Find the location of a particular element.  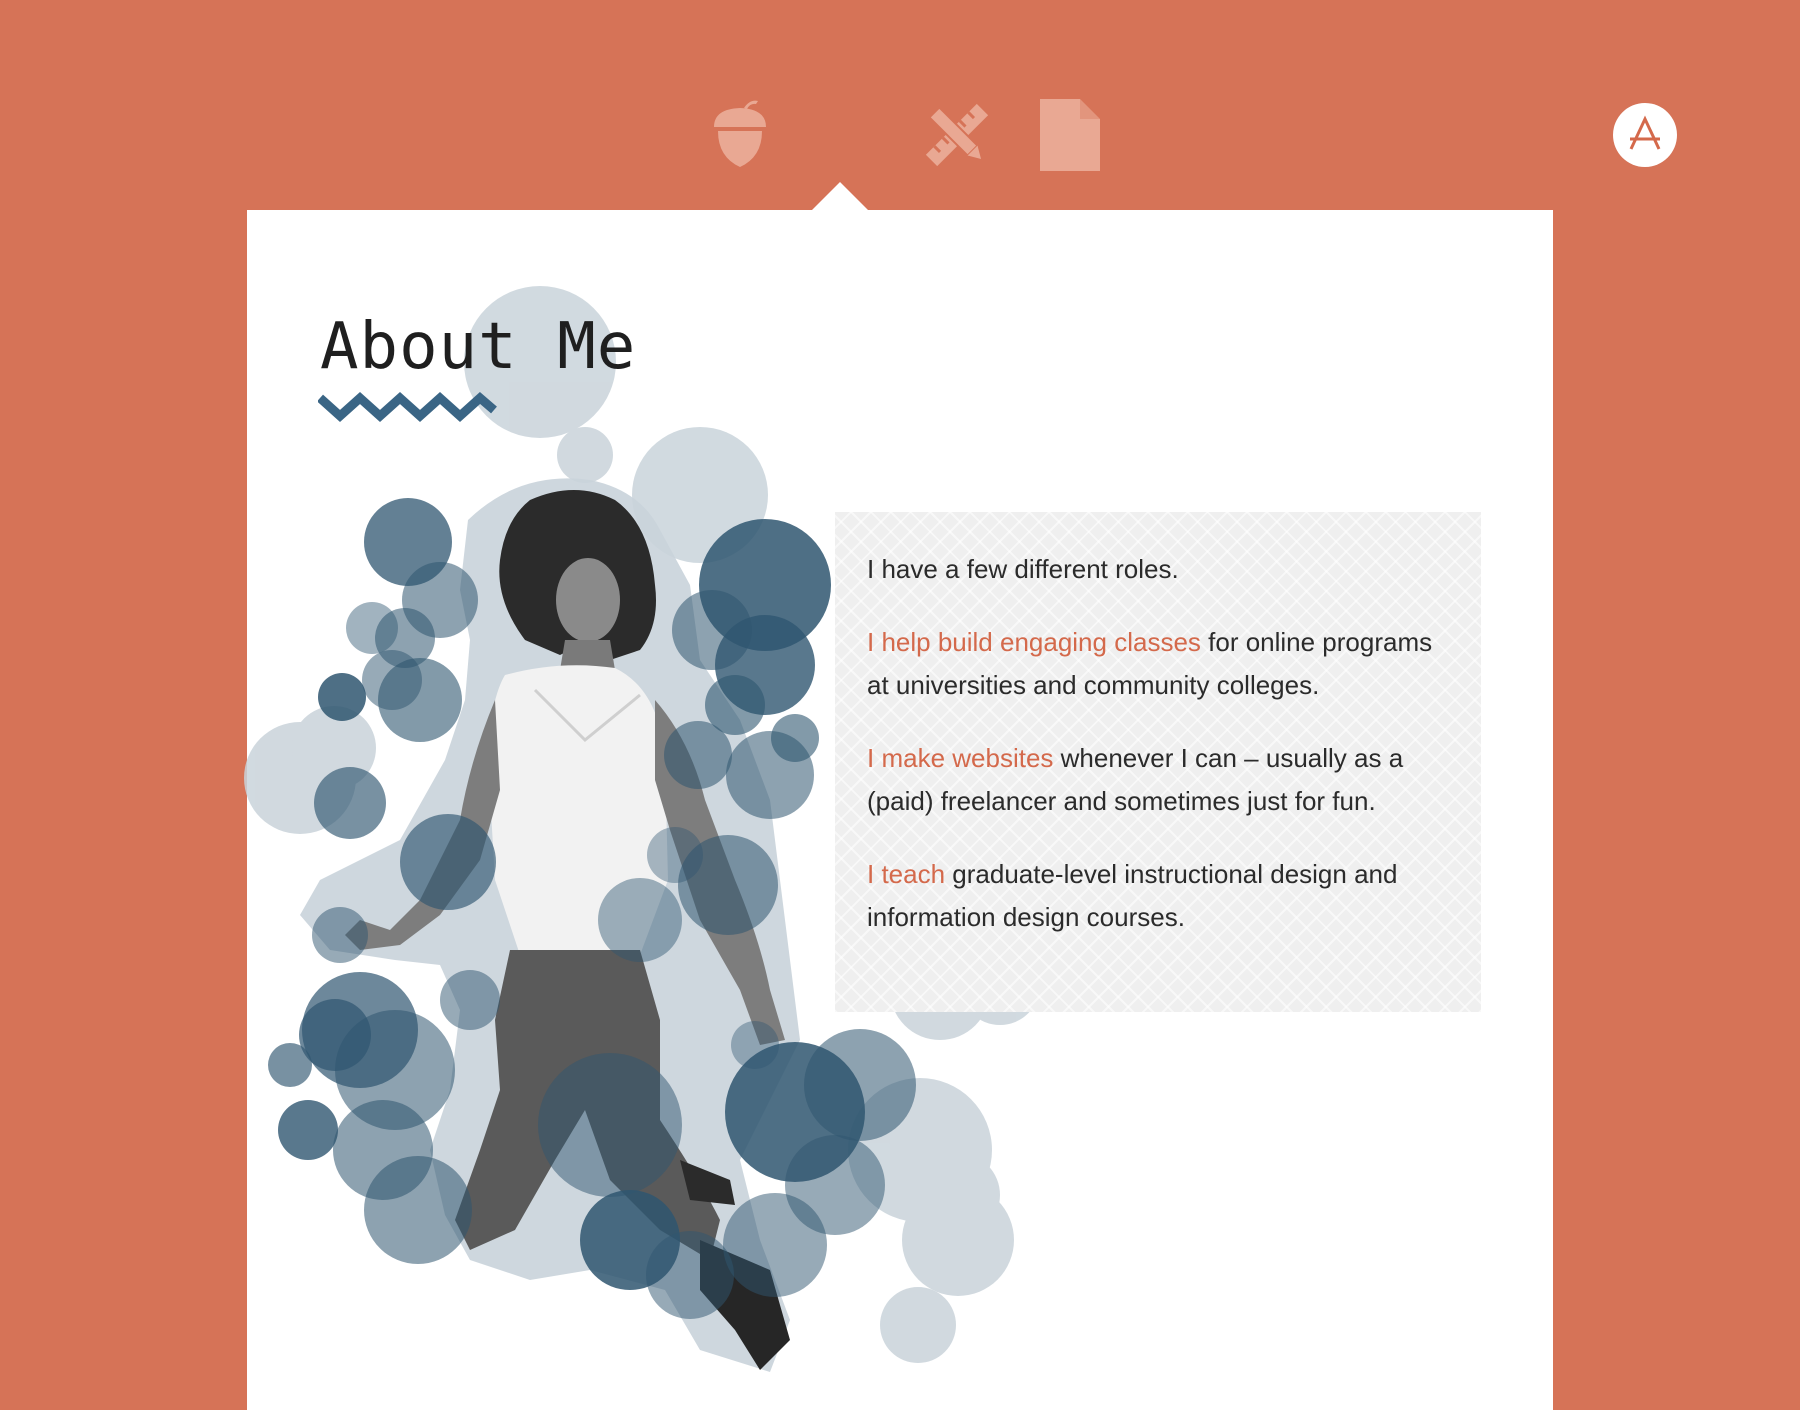

classes-link: I help build engaging classes is located at coordinates (1034, 642).